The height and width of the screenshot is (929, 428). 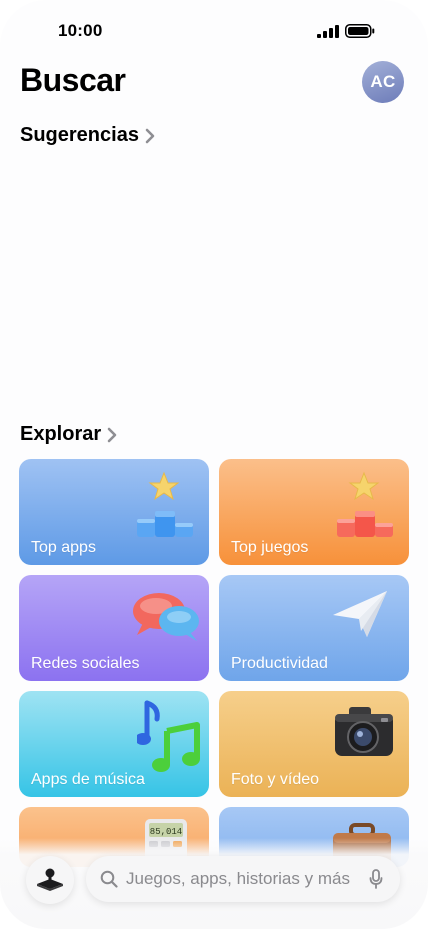 I want to click on arcade-button, so click(x=50, y=880).